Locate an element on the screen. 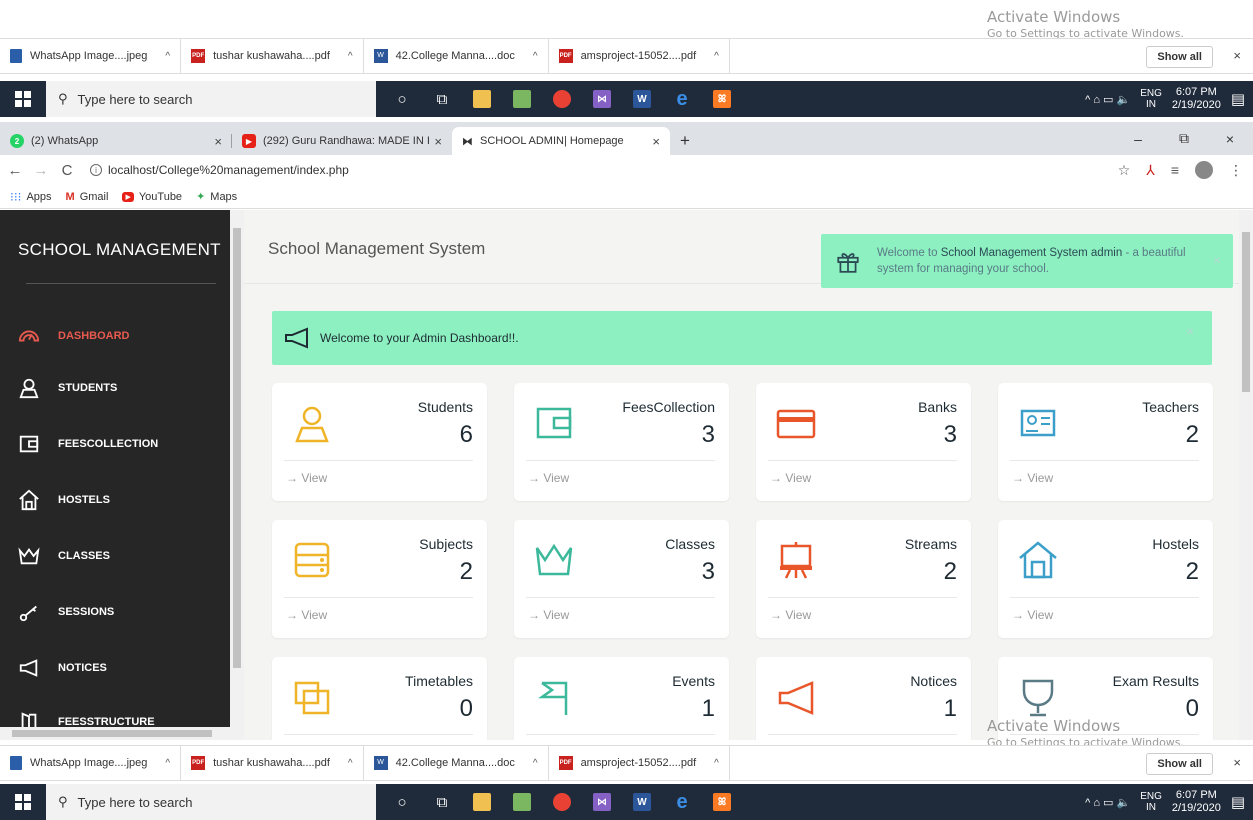  sidebar-item-classes: CLASSES is located at coordinates (64, 556).